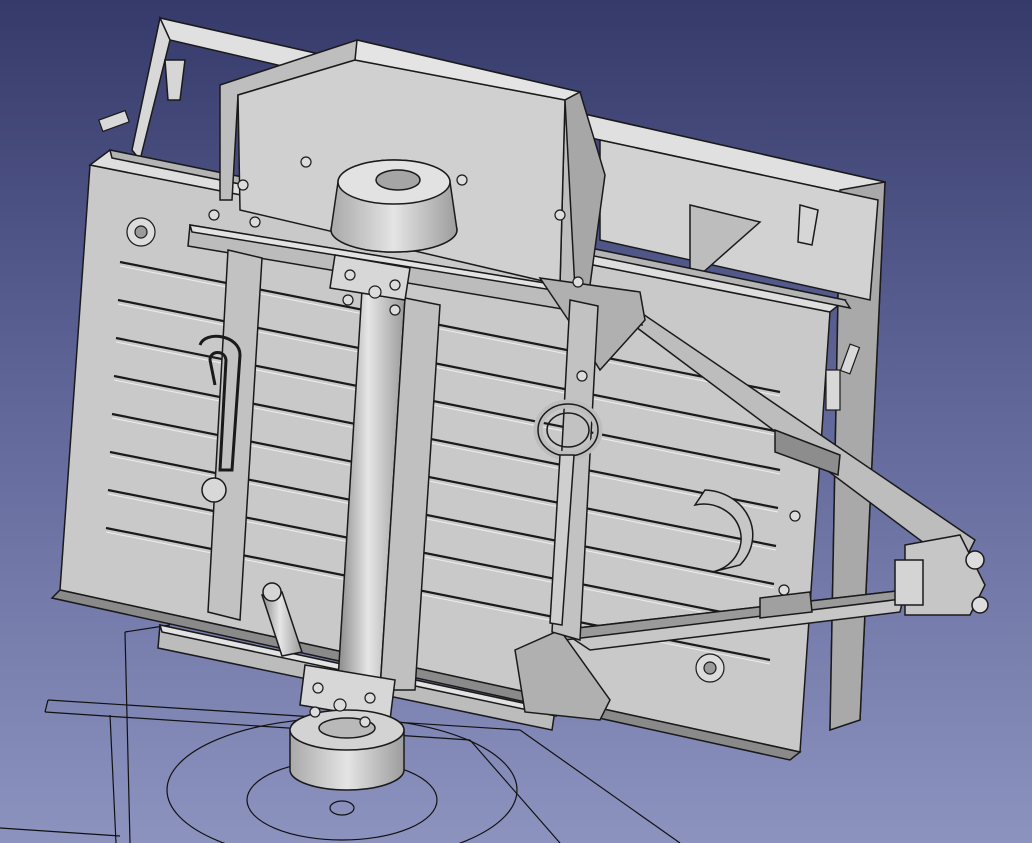  I want to click on wheel-hub-bottom, so click(347, 750).